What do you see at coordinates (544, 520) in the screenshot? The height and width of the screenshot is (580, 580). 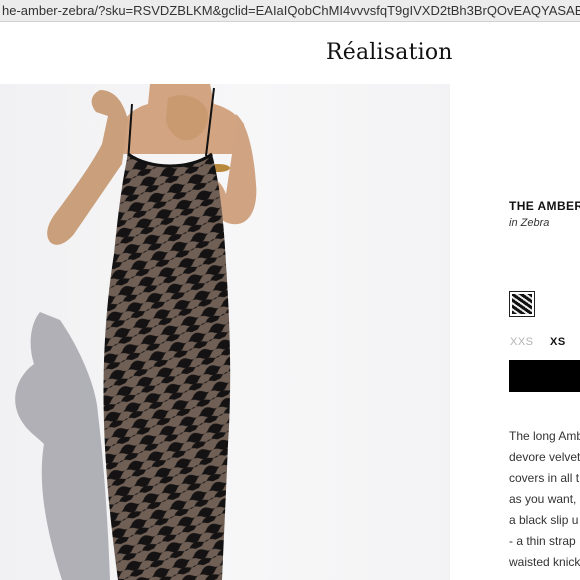 I see `description-line: a black slip u` at bounding box center [544, 520].